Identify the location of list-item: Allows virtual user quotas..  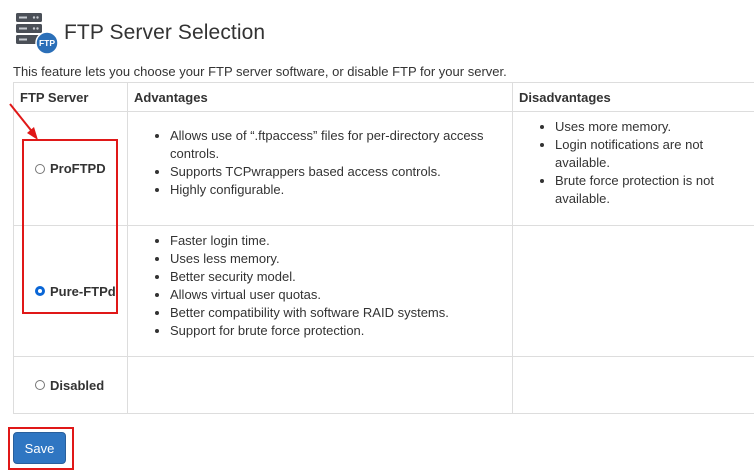
(341, 295).